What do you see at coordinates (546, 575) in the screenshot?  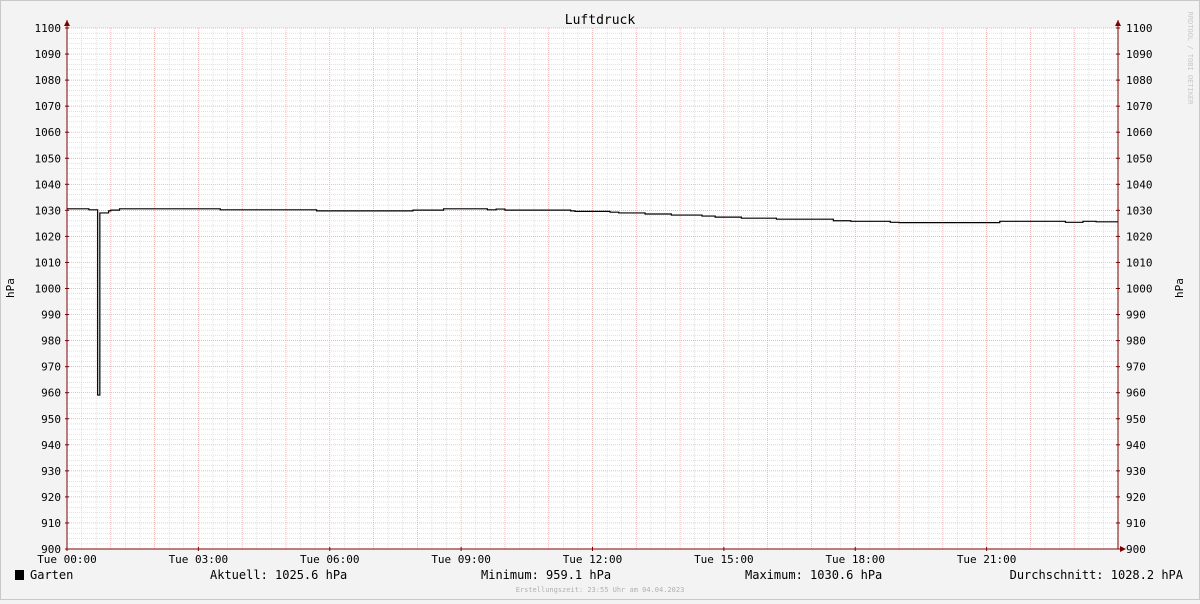 I see `legend-minimum: Minimum: 959.1 hPa` at bounding box center [546, 575].